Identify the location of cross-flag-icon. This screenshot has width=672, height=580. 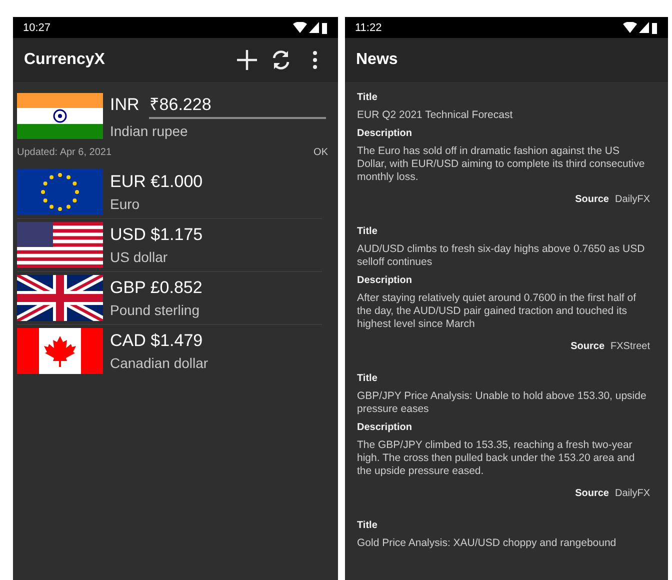
(60, 298).